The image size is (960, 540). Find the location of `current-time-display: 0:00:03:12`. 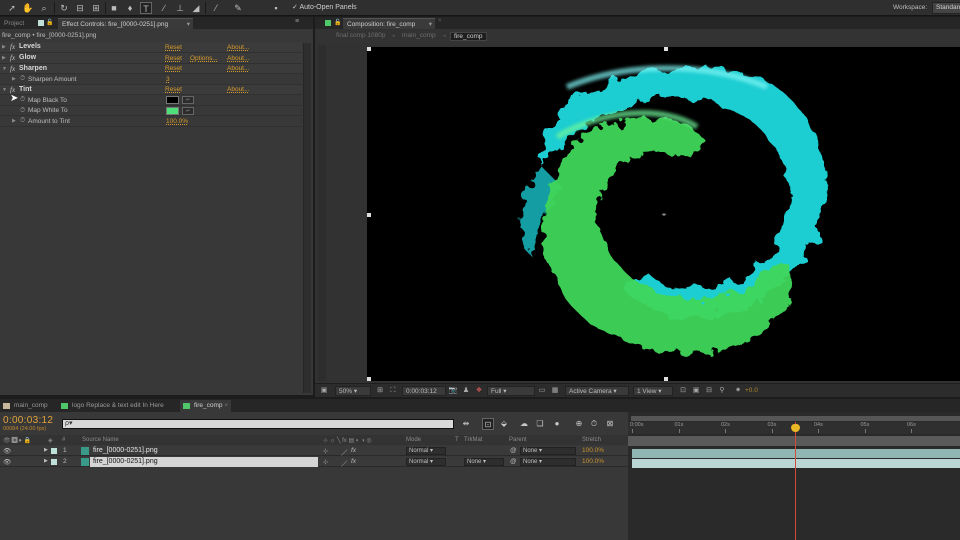

current-time-display: 0:00:03:12 is located at coordinates (424, 391).